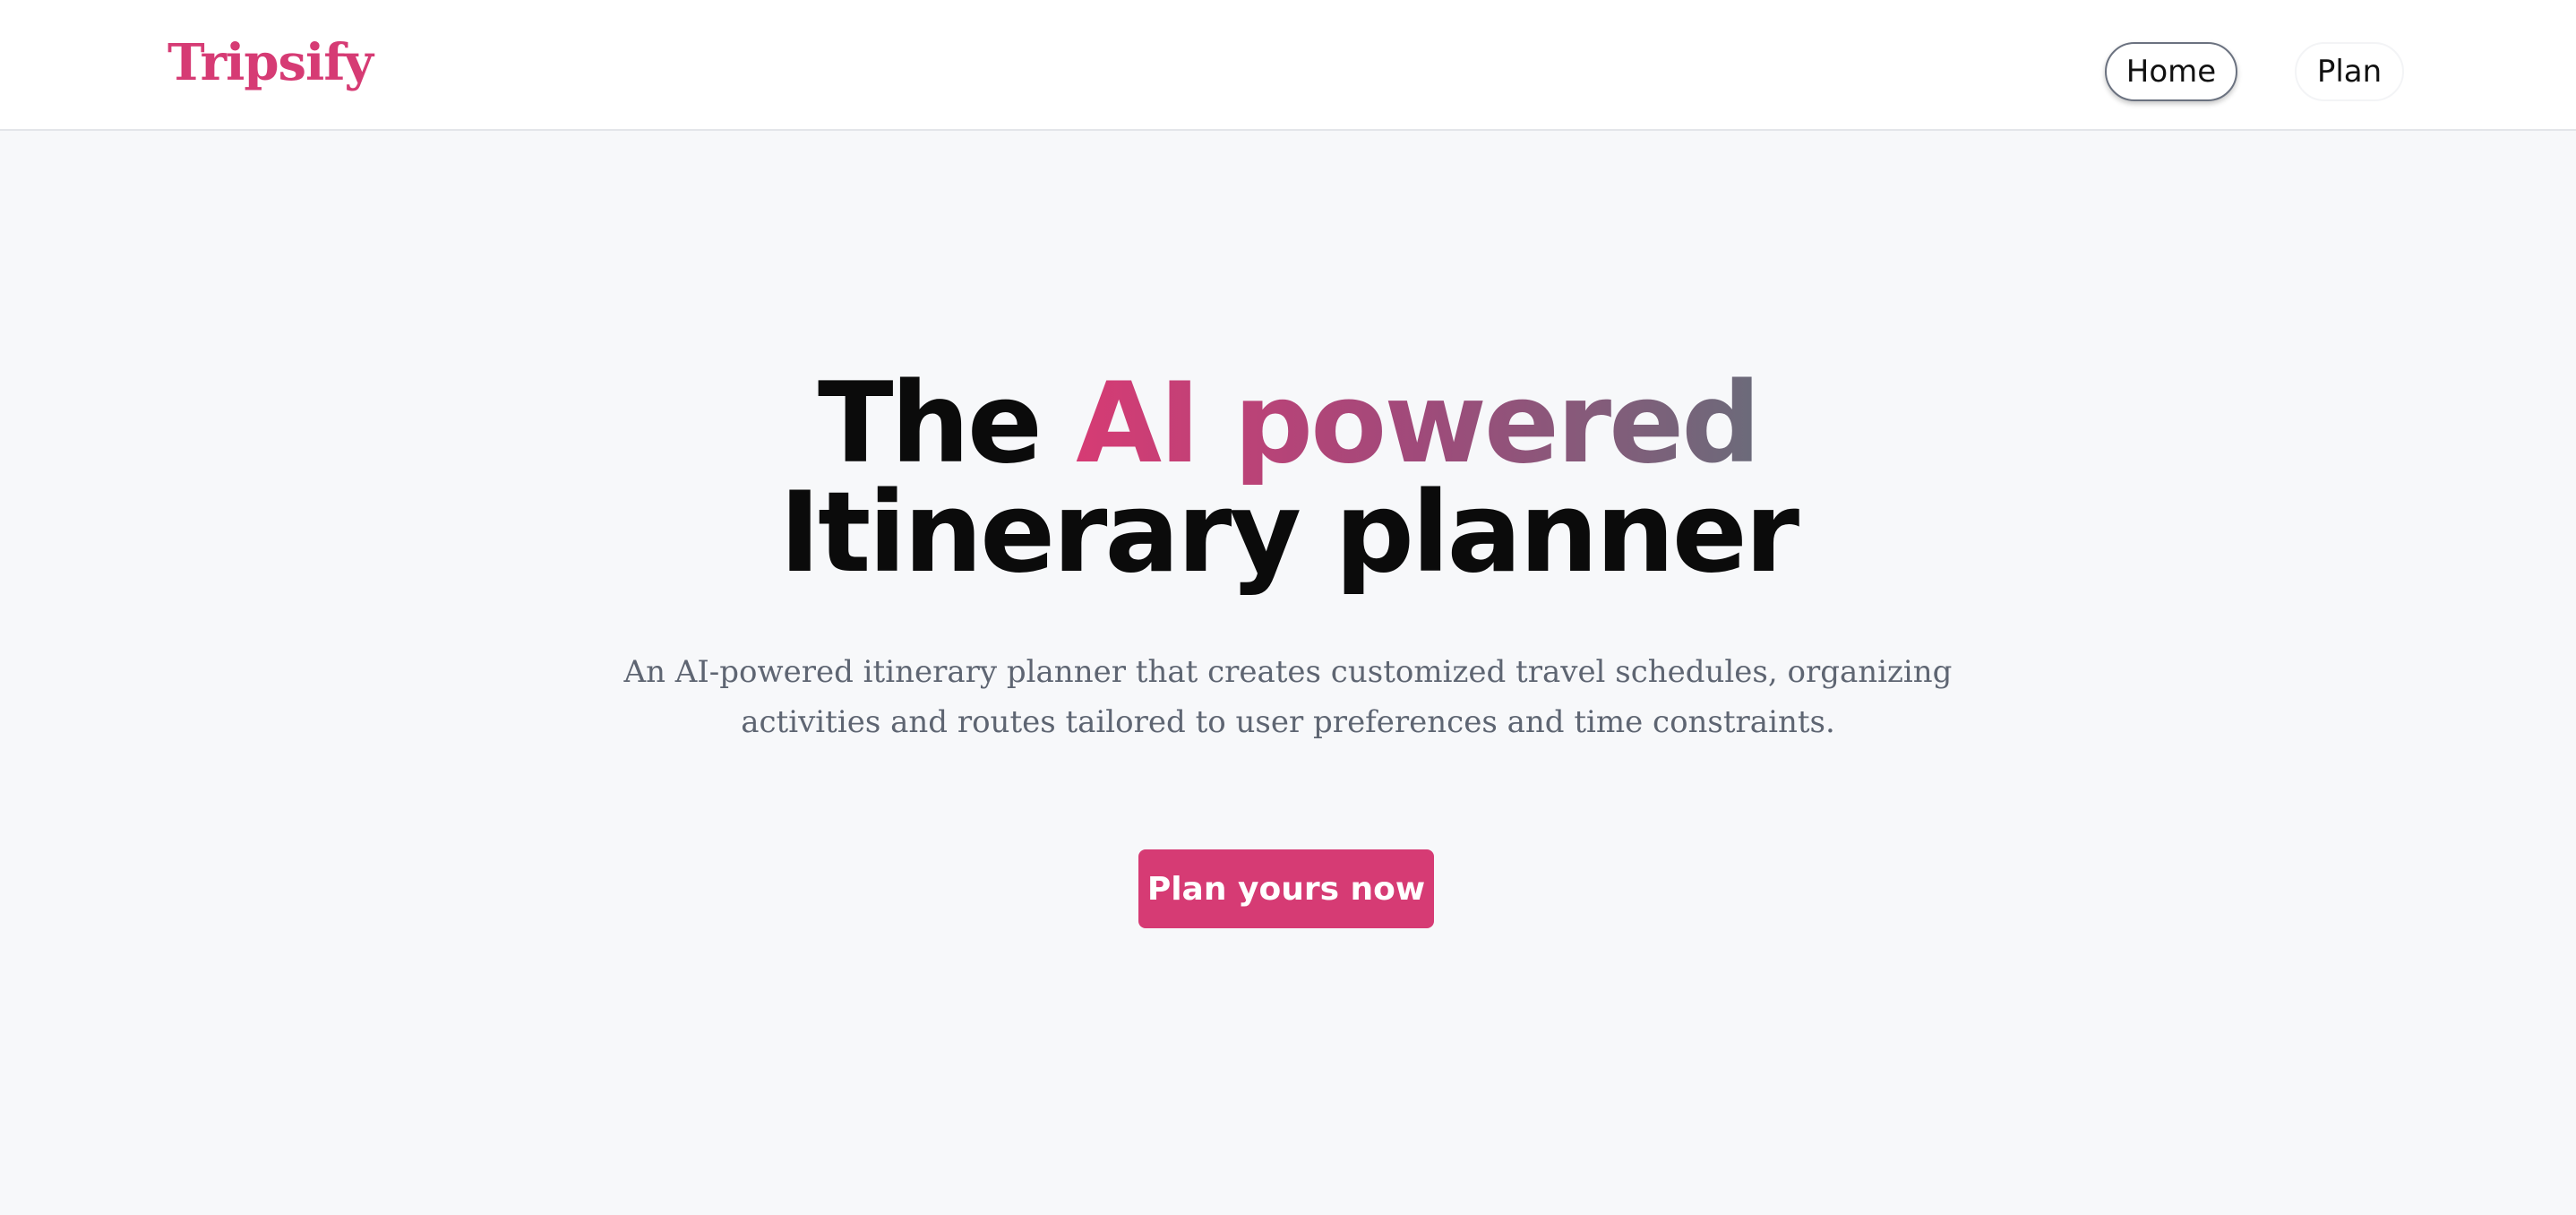 Image resolution: width=2576 pixels, height=1215 pixels. What do you see at coordinates (1288, 65) in the screenshot?
I see `top-navbar: Tripsify Home Plan` at bounding box center [1288, 65].